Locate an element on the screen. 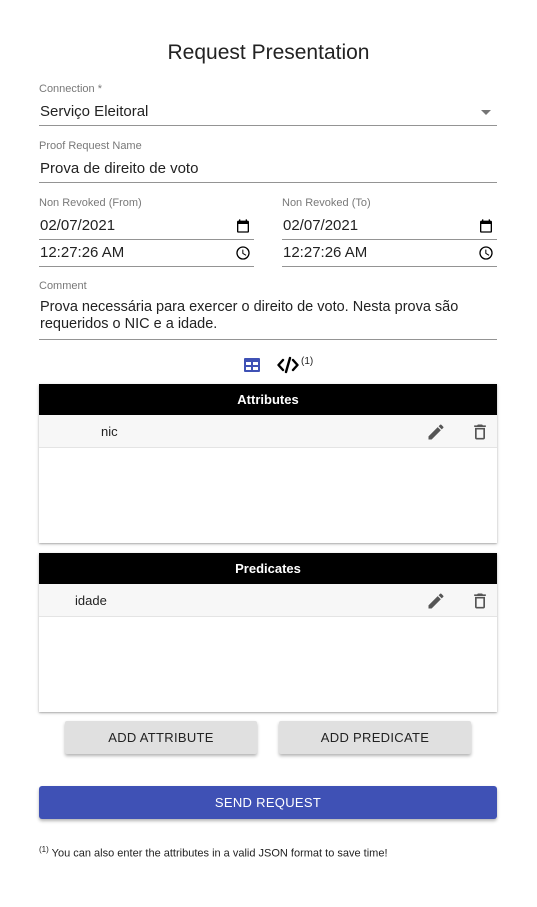 This screenshot has height=907, width=537. predicate-row: idade is located at coordinates (268, 600).